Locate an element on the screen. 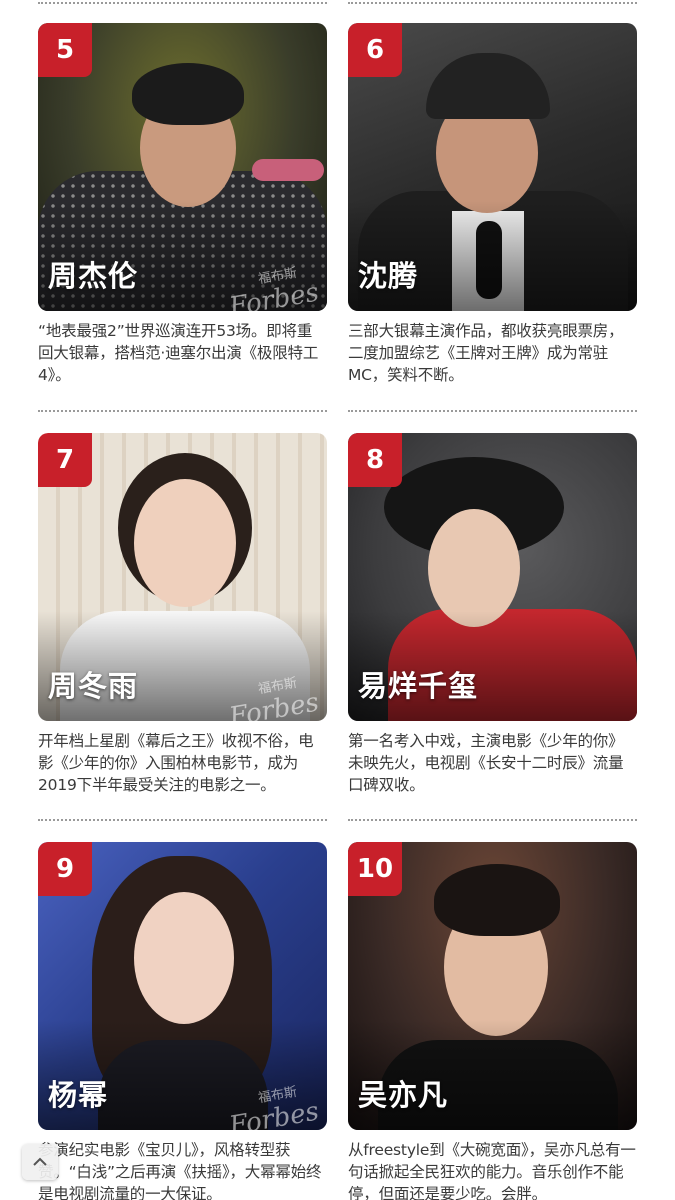 The image size is (675, 1200). rank-badge: 9 is located at coordinates (65, 869).